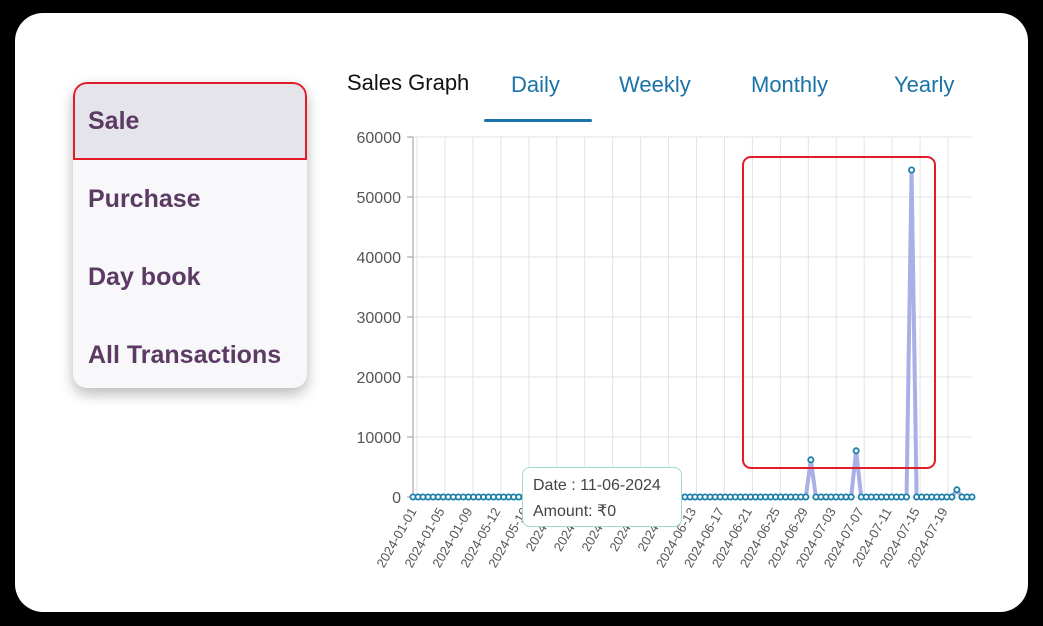 This screenshot has height=626, width=1043. Describe the element at coordinates (379, 138) in the screenshot. I see `y-tick-label: 60000` at that location.